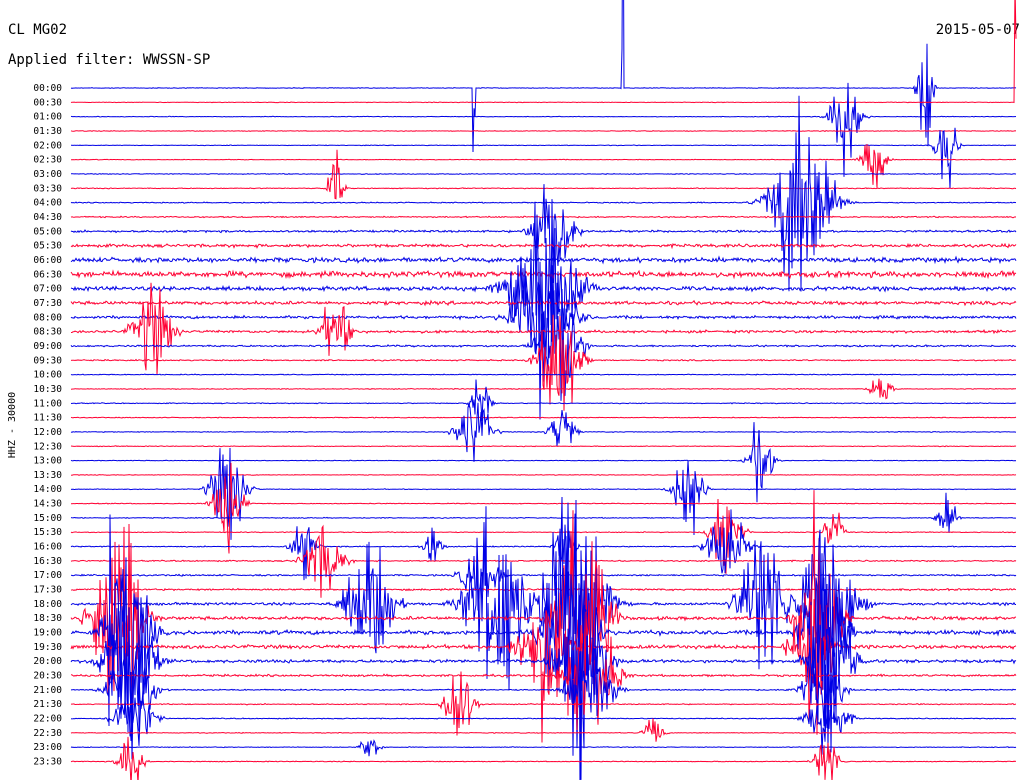  I want to click on row-time-label: 09:30, so click(47, 360).